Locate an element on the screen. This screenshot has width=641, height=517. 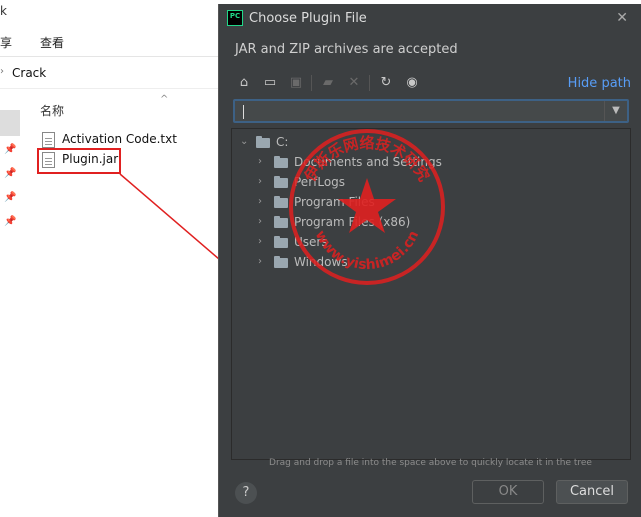
ok-button: OK is located at coordinates (508, 492).